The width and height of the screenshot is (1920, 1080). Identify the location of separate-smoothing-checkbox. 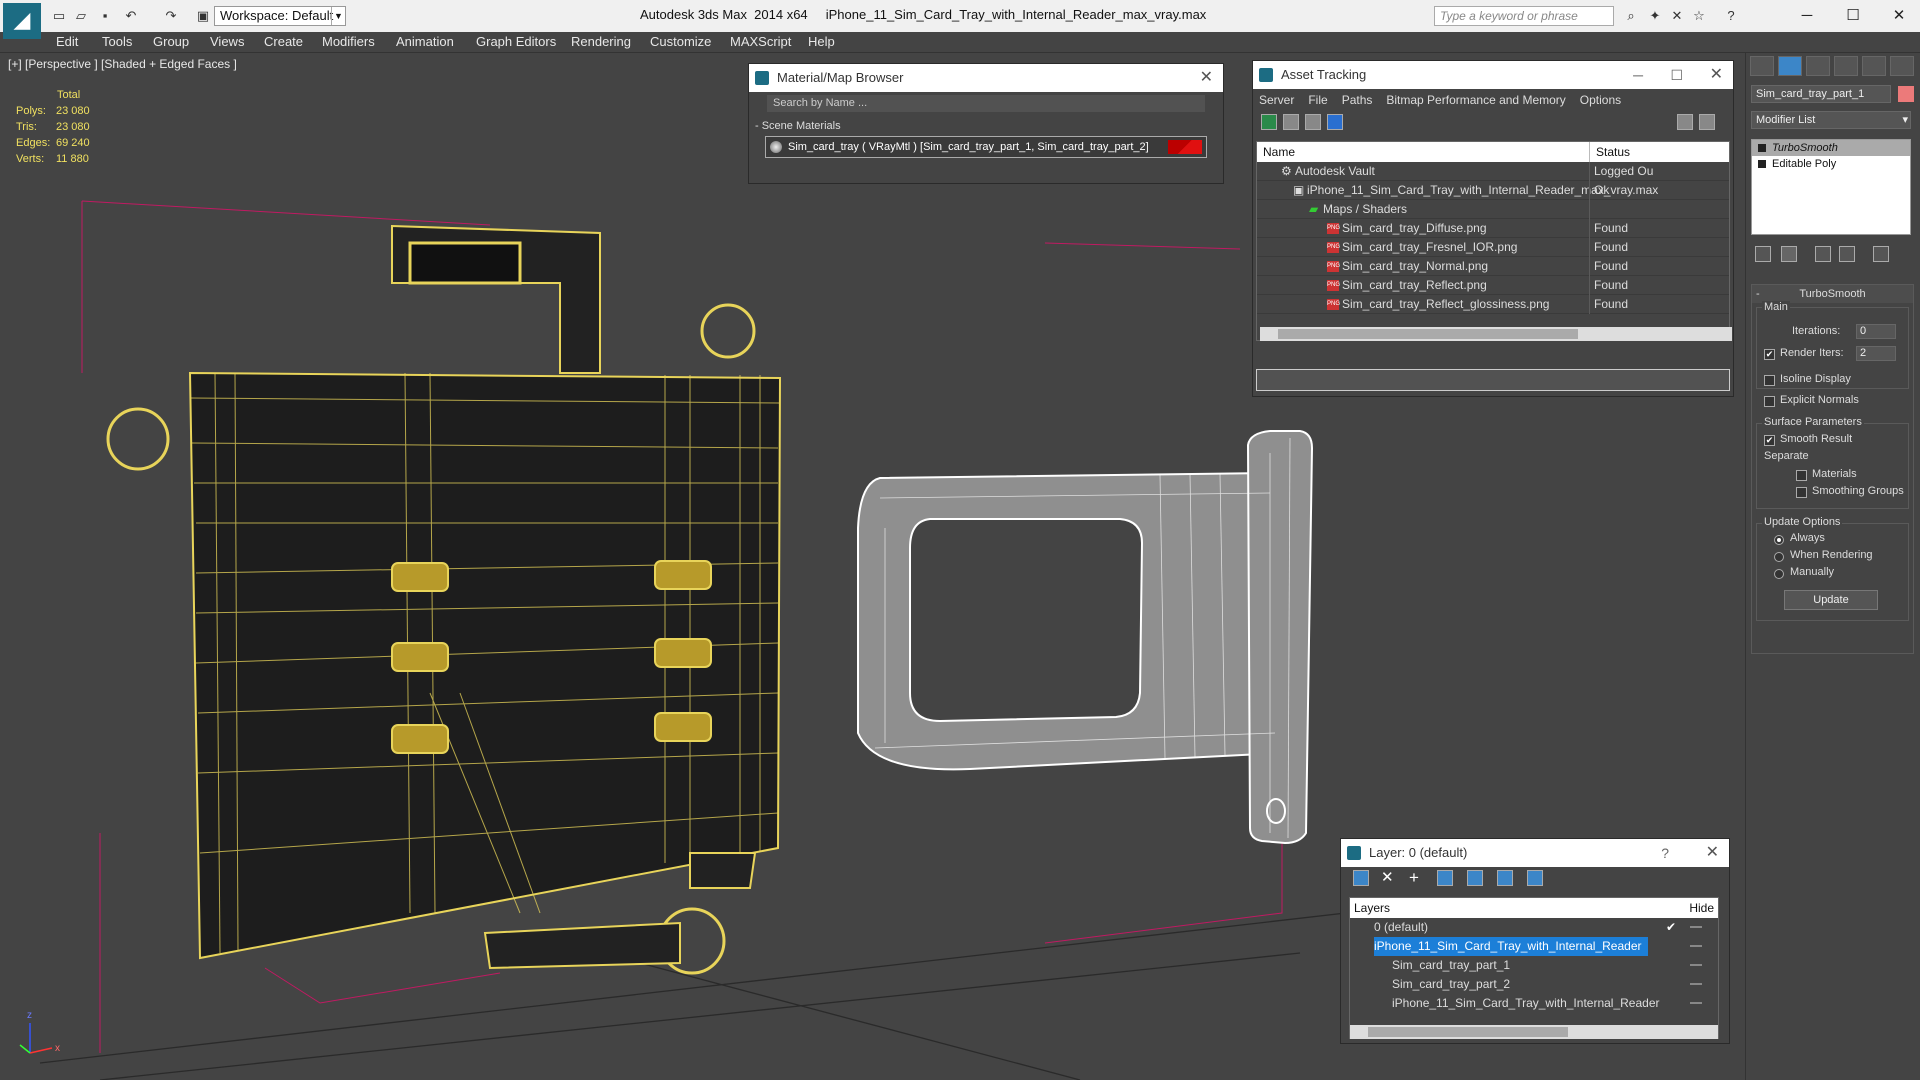
(1801, 492).